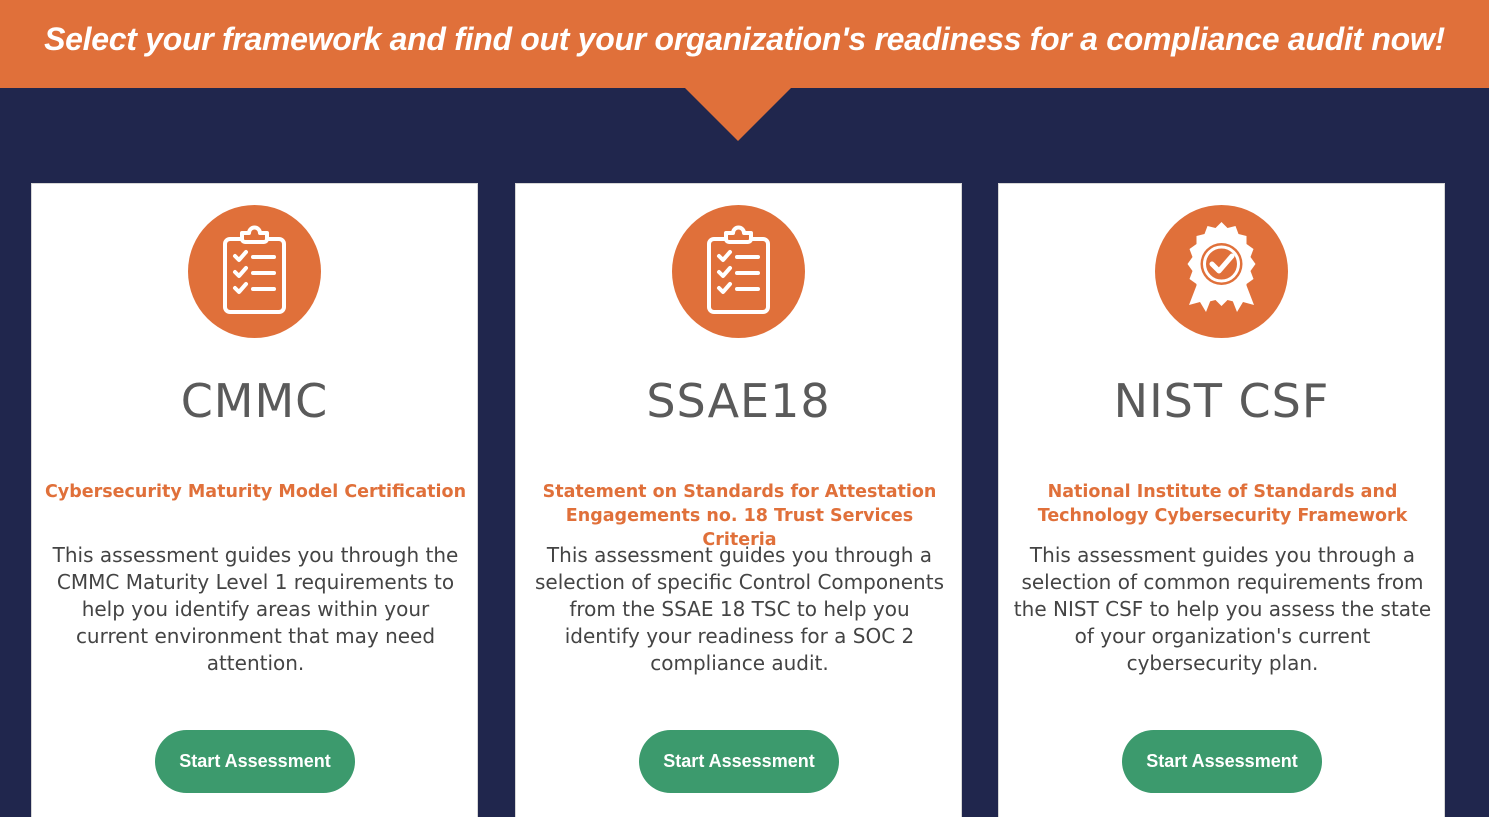  What do you see at coordinates (738, 114) in the screenshot?
I see `banner-pointer-arrow` at bounding box center [738, 114].